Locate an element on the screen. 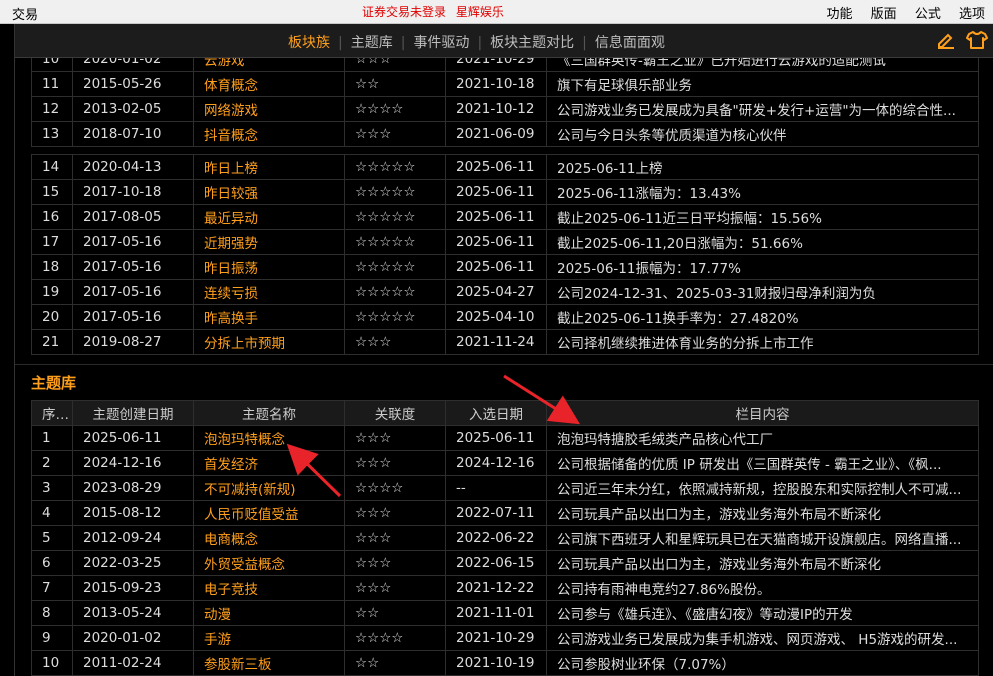 Image resolution: width=993 pixels, height=676 pixels. row-selected-date: 2021-11-01 is located at coordinates (496, 613).